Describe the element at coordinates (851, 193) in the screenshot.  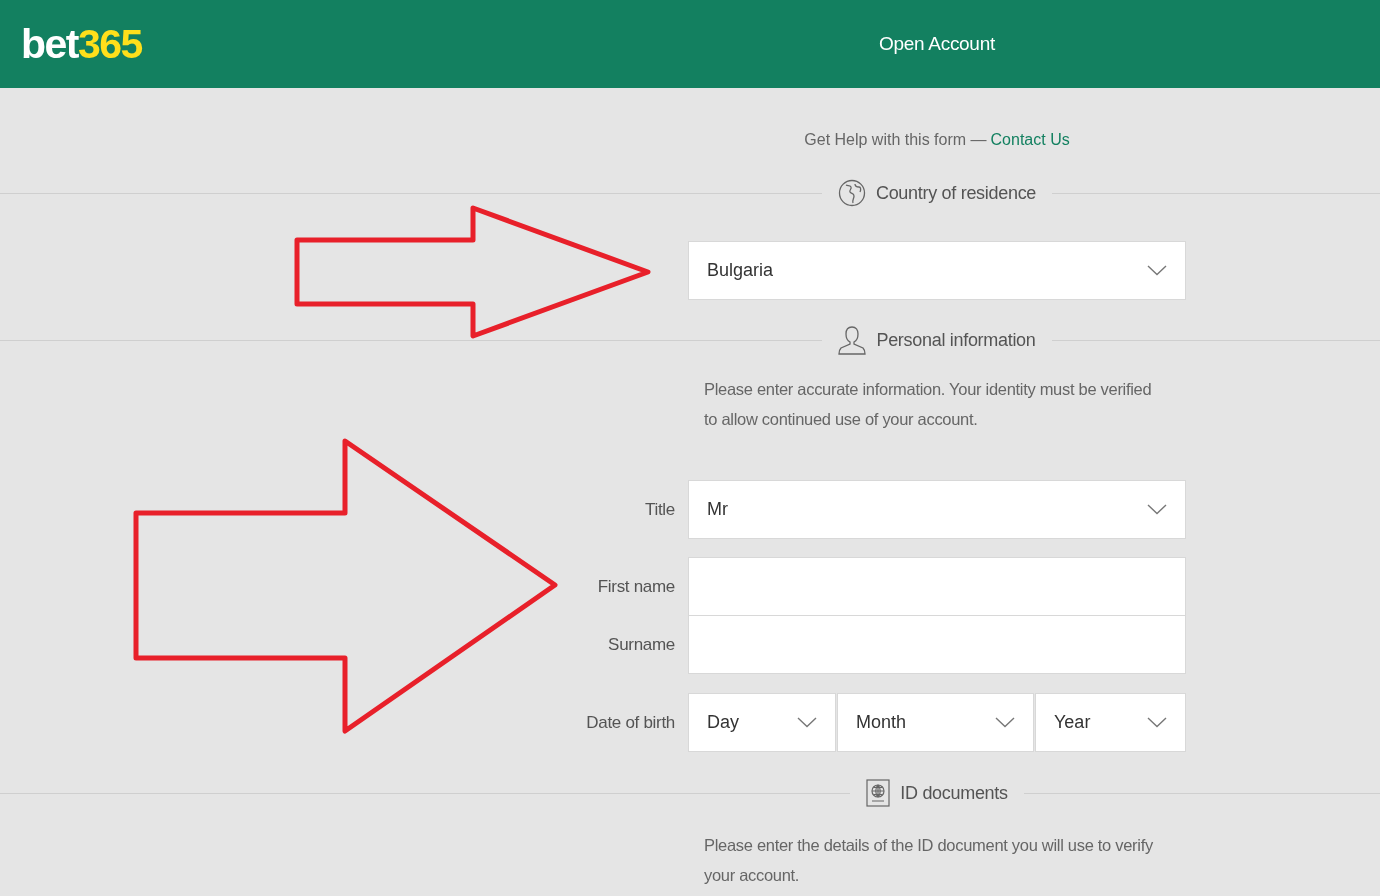
I see `globe-icon` at that location.